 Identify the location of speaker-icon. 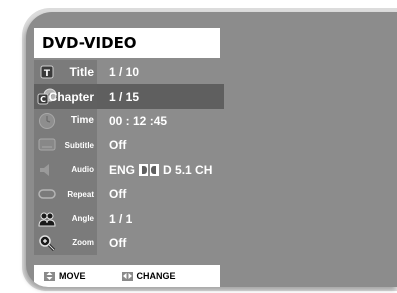
(47, 170).